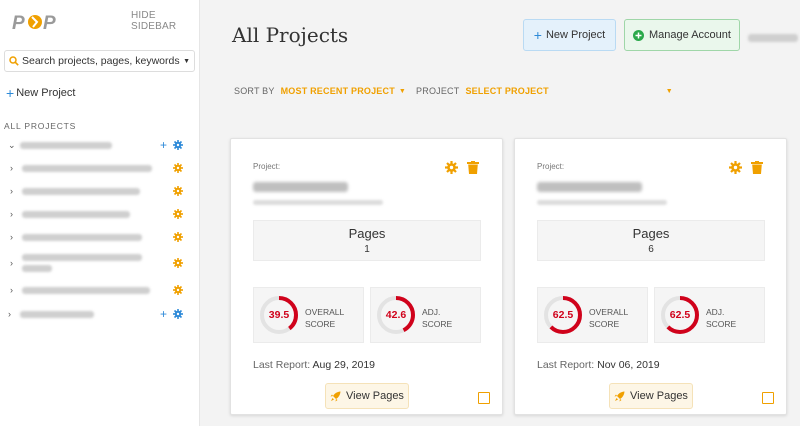  I want to click on manage-account-label: Manage Account, so click(690, 35).